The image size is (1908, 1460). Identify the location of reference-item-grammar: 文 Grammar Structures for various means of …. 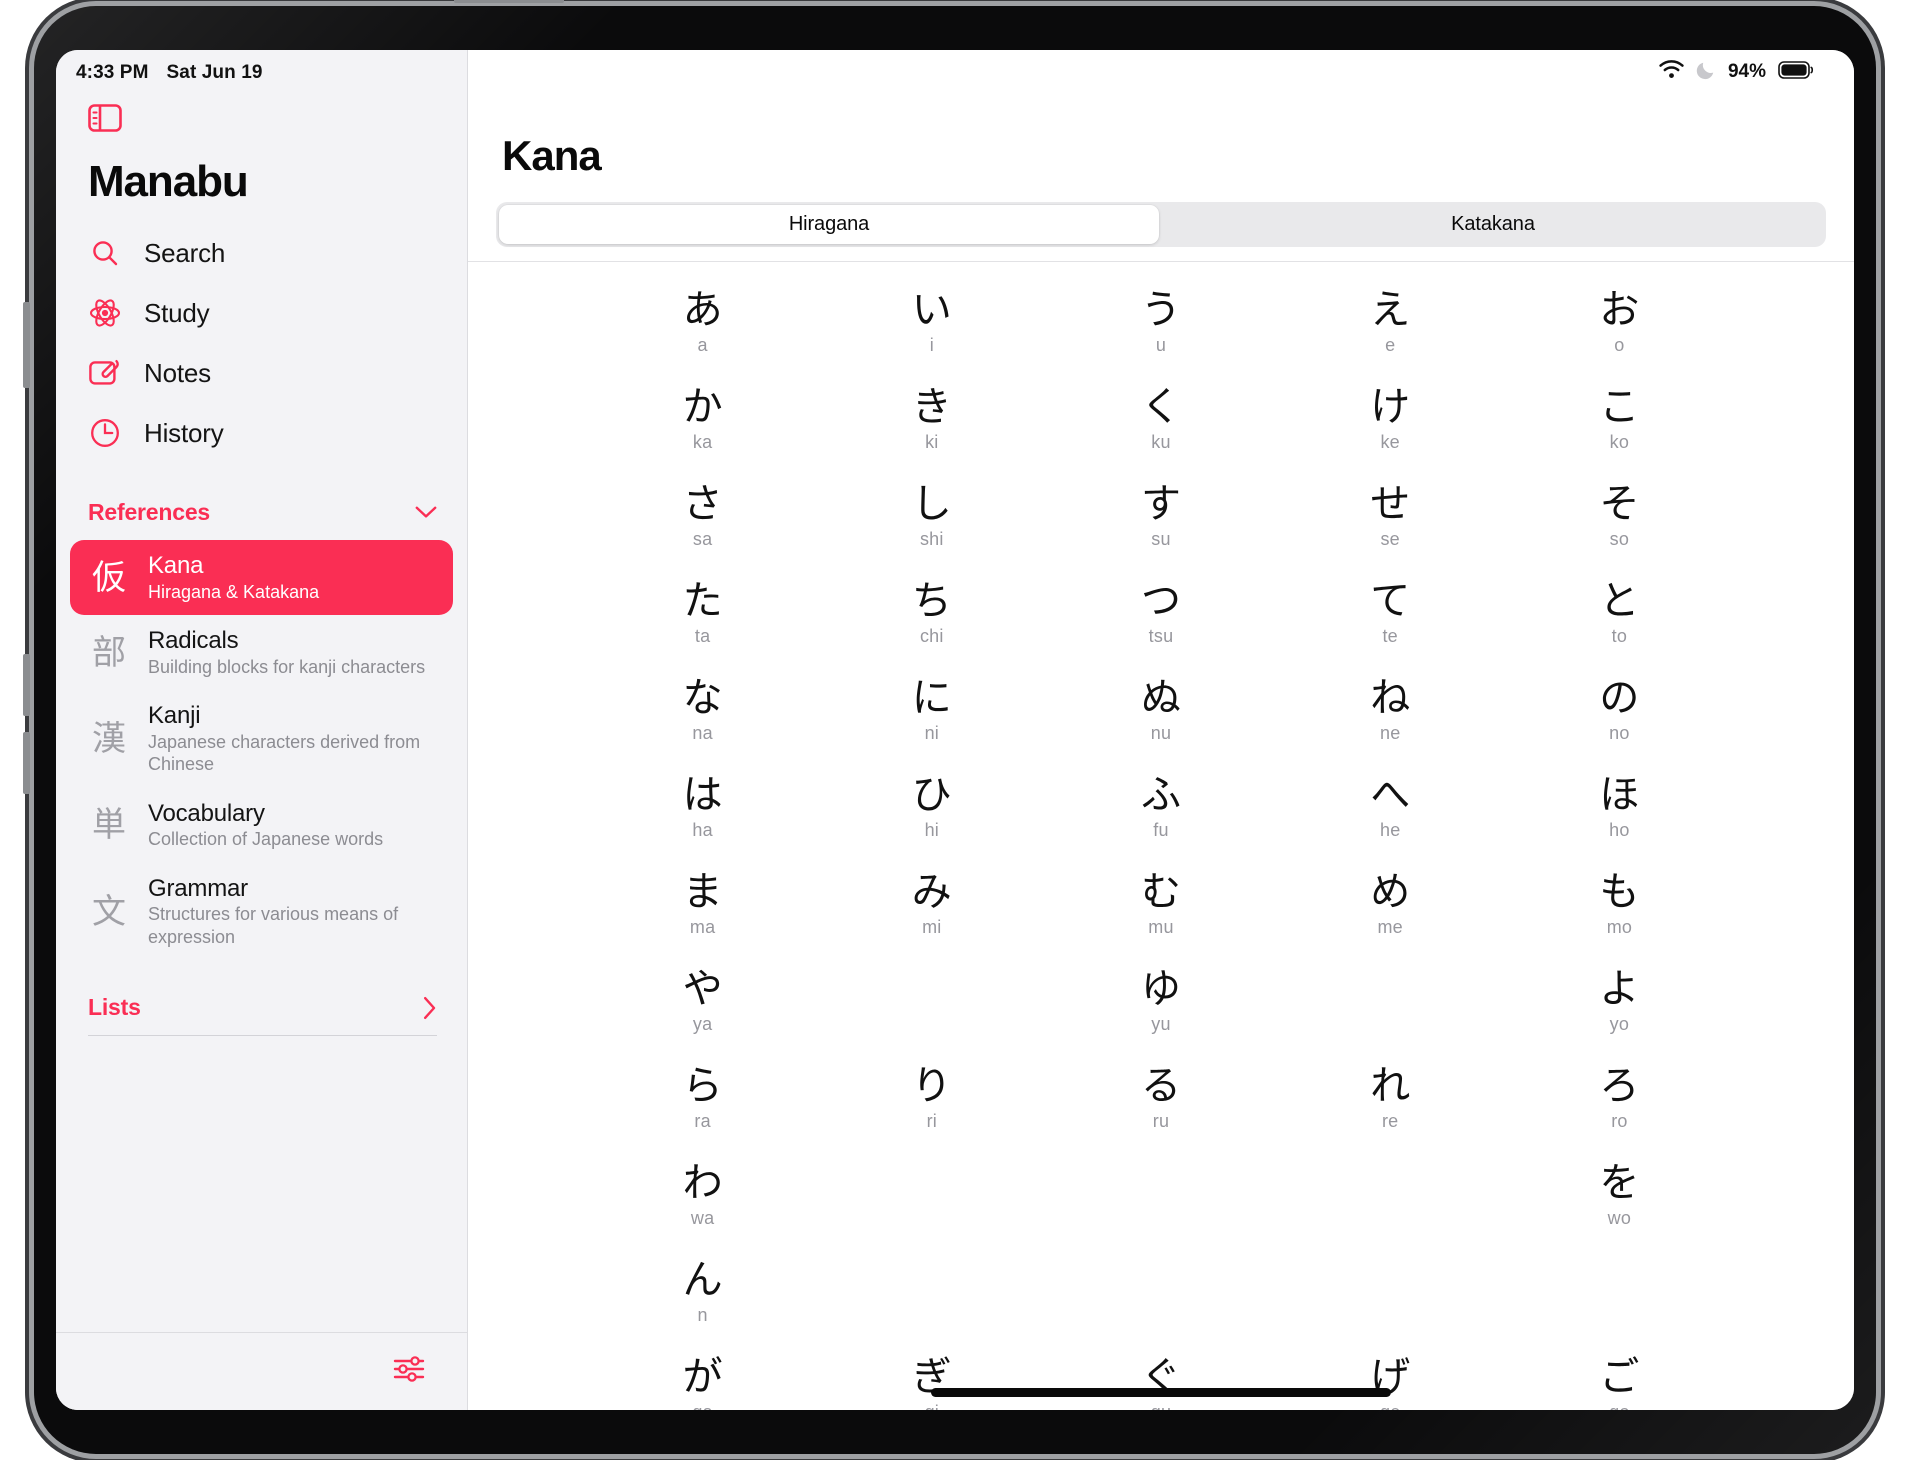
(261, 912).